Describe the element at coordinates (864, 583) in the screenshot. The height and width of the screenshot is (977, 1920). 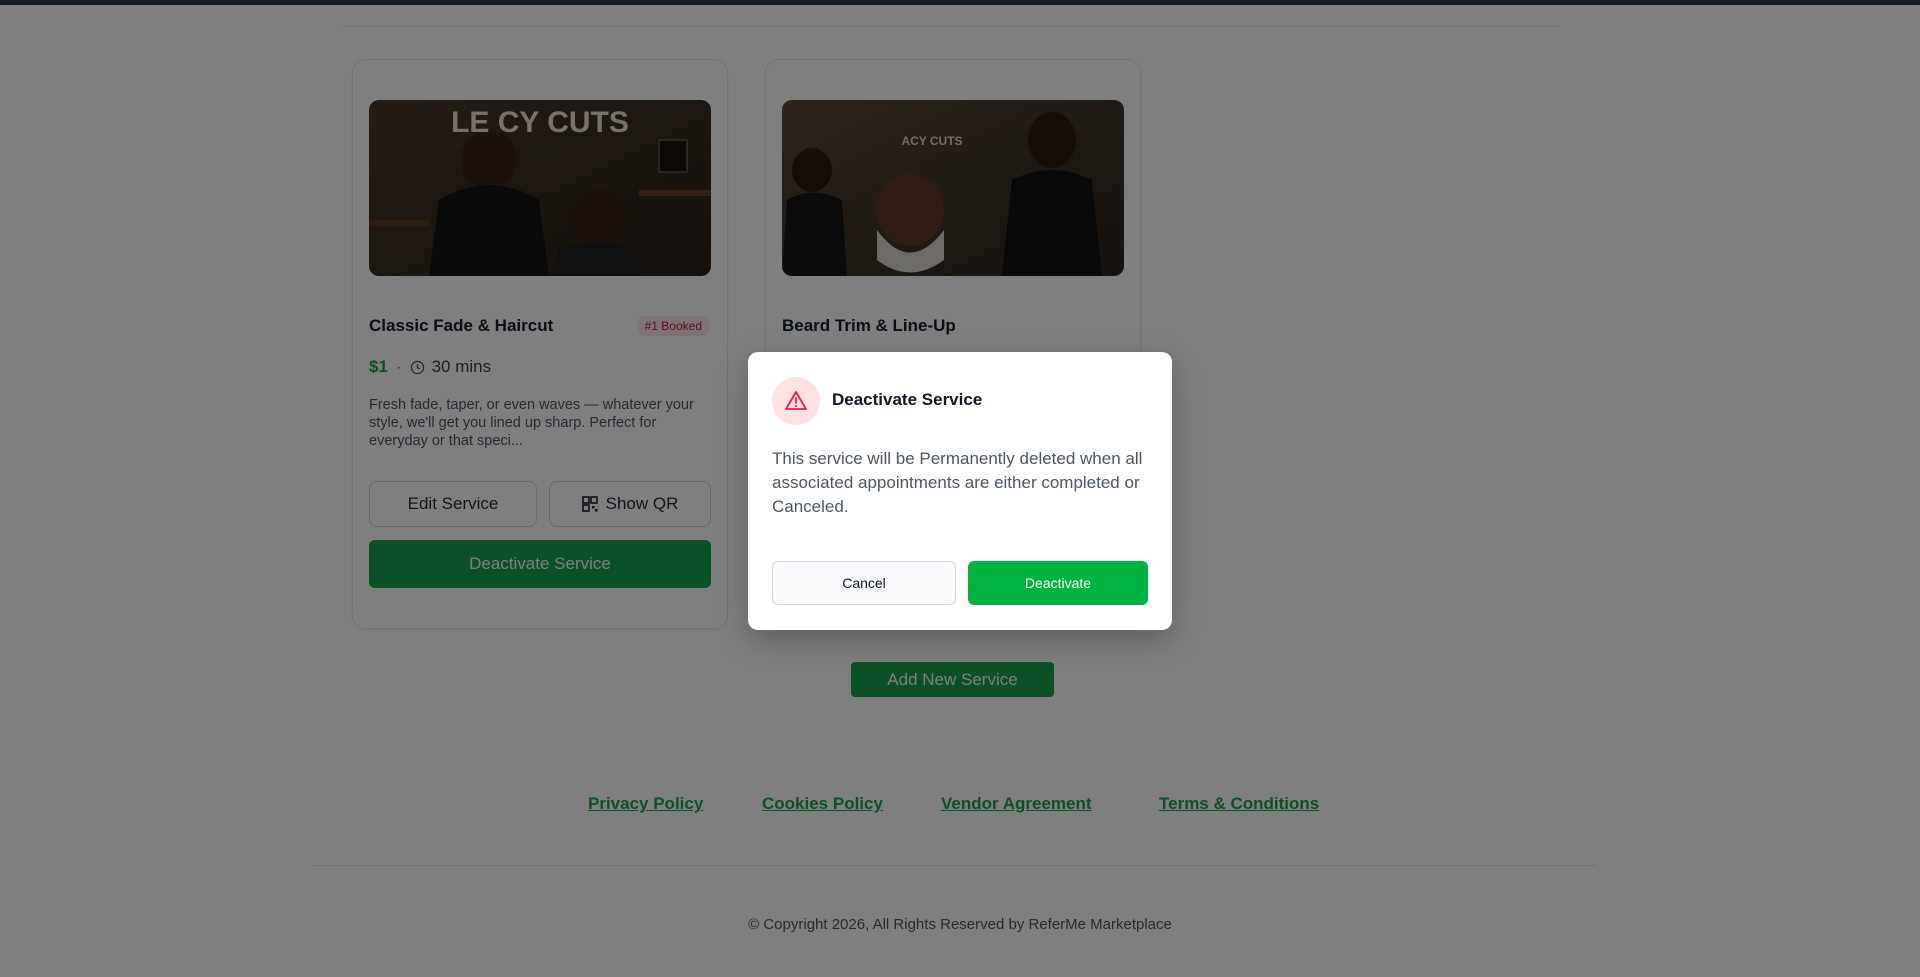
I see `cancel-button: Cancel` at that location.